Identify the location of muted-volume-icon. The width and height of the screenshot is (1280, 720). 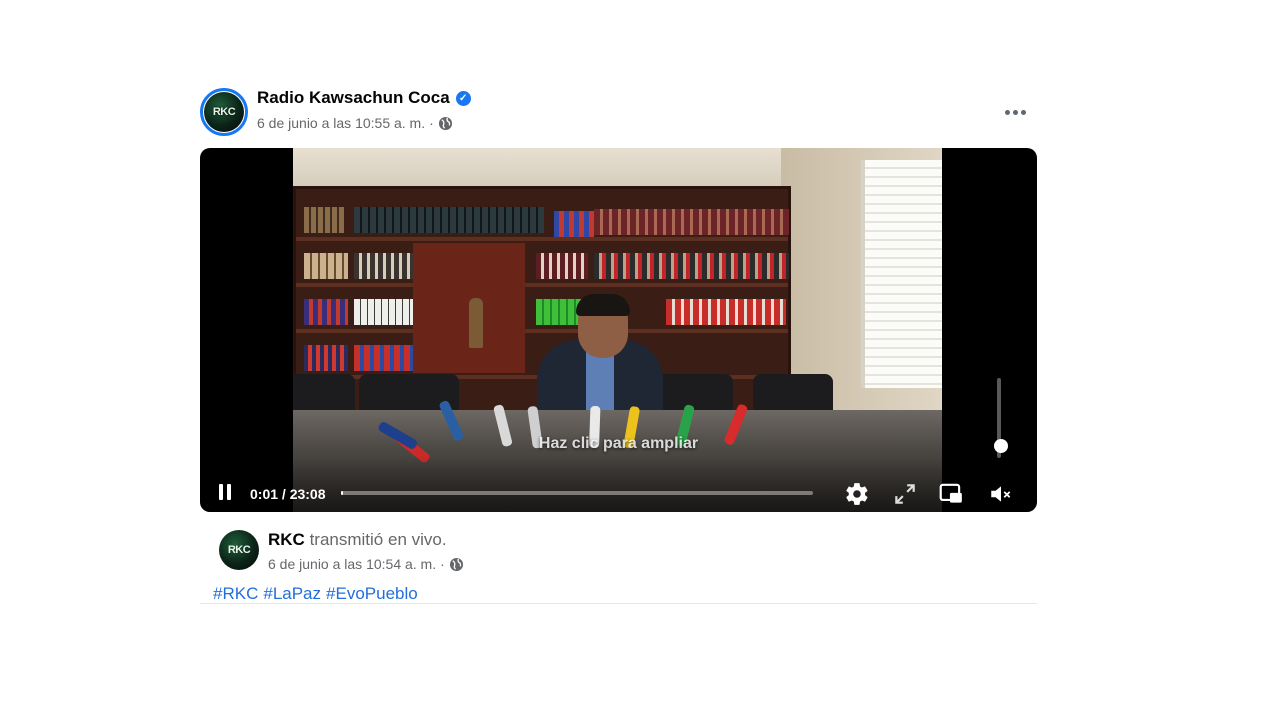
(1001, 494).